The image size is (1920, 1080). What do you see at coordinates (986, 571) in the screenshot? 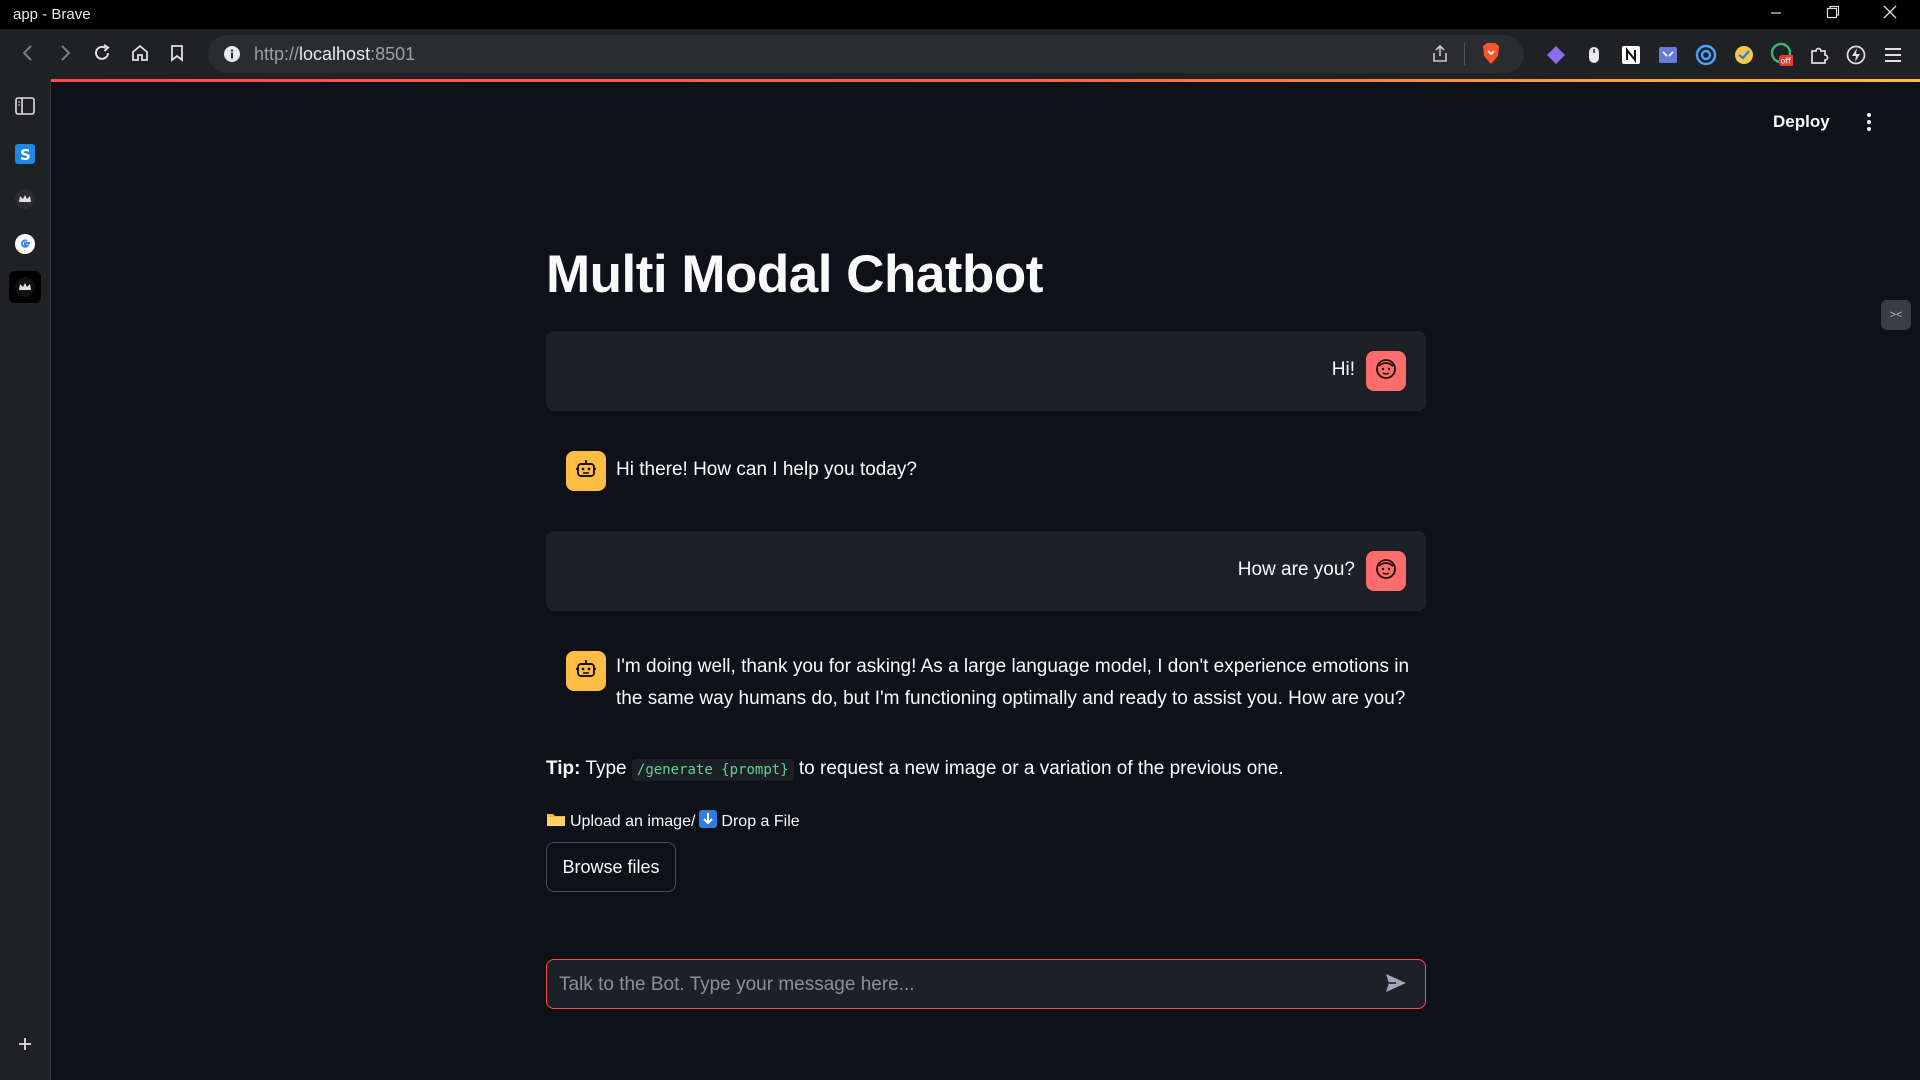
I see `chat-message-user: How are you?` at bounding box center [986, 571].